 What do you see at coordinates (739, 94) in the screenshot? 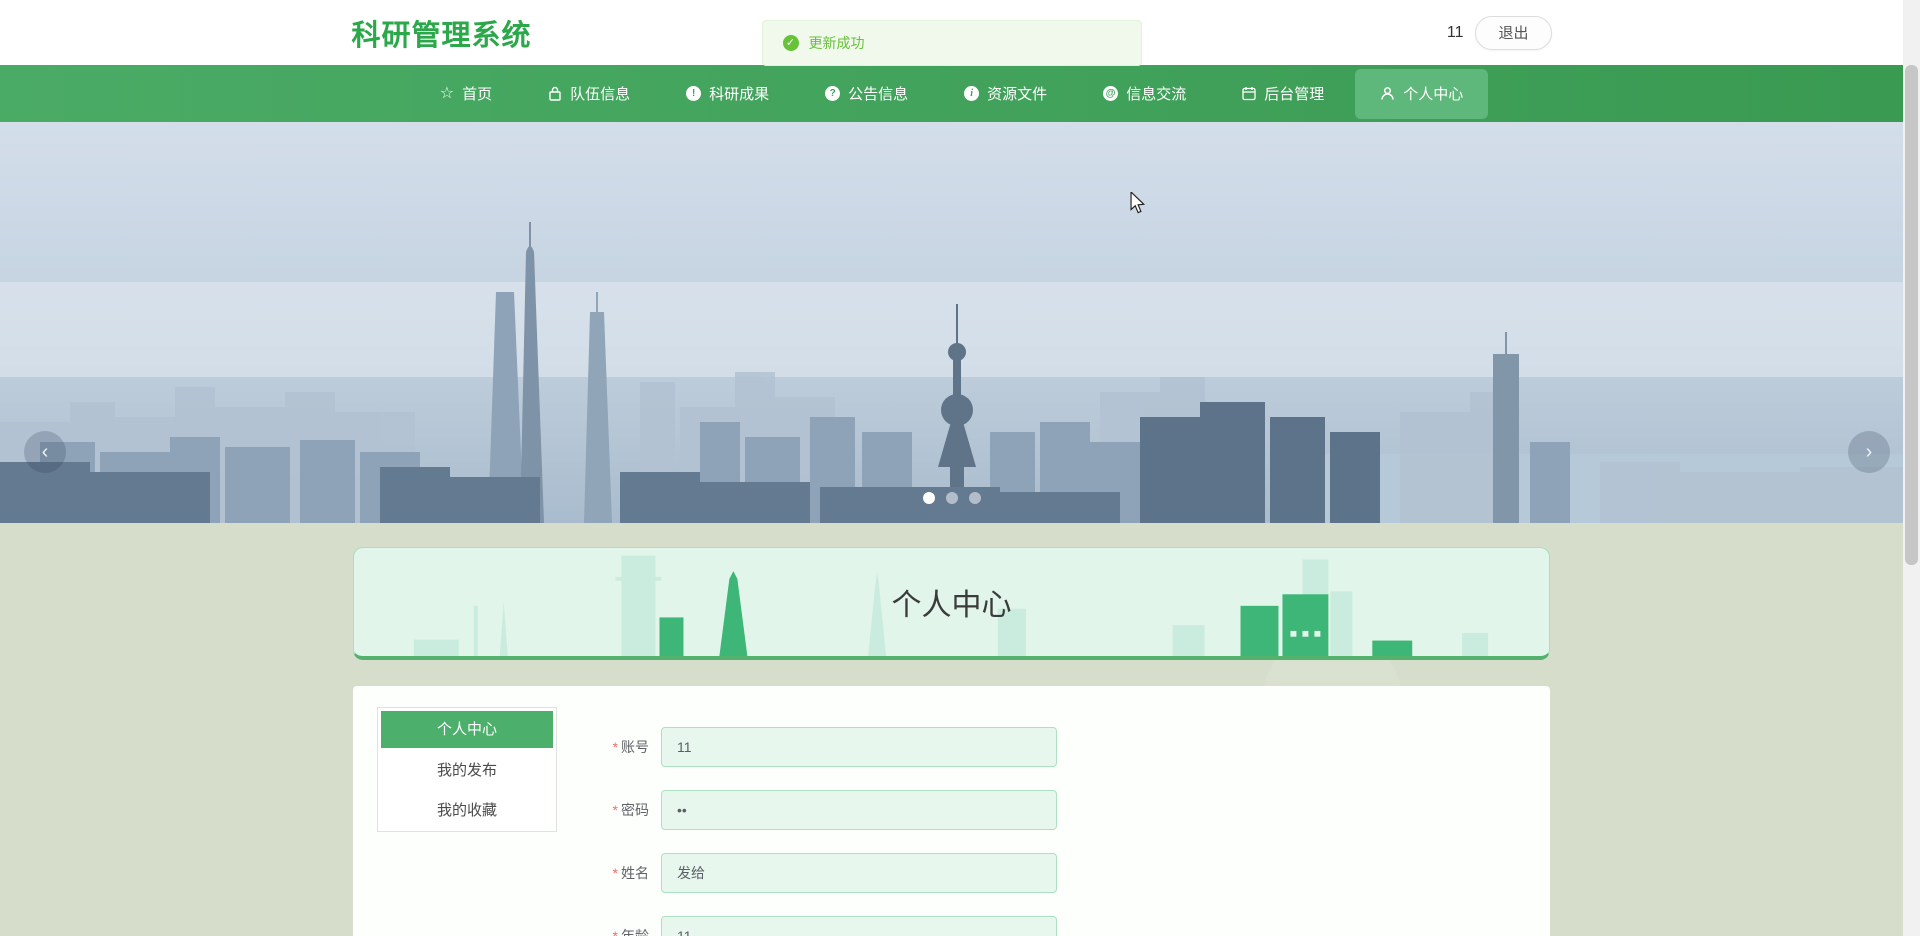
I see `nav-item-label: 科研成果` at bounding box center [739, 94].